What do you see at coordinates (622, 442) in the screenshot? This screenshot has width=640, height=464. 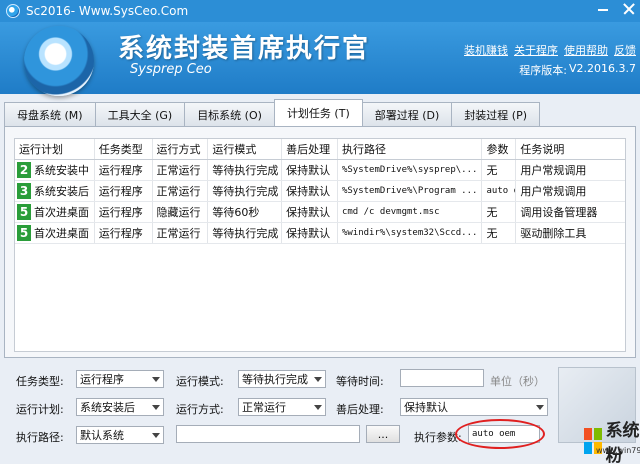 I see `watermark-text: 系统粉` at bounding box center [622, 442].